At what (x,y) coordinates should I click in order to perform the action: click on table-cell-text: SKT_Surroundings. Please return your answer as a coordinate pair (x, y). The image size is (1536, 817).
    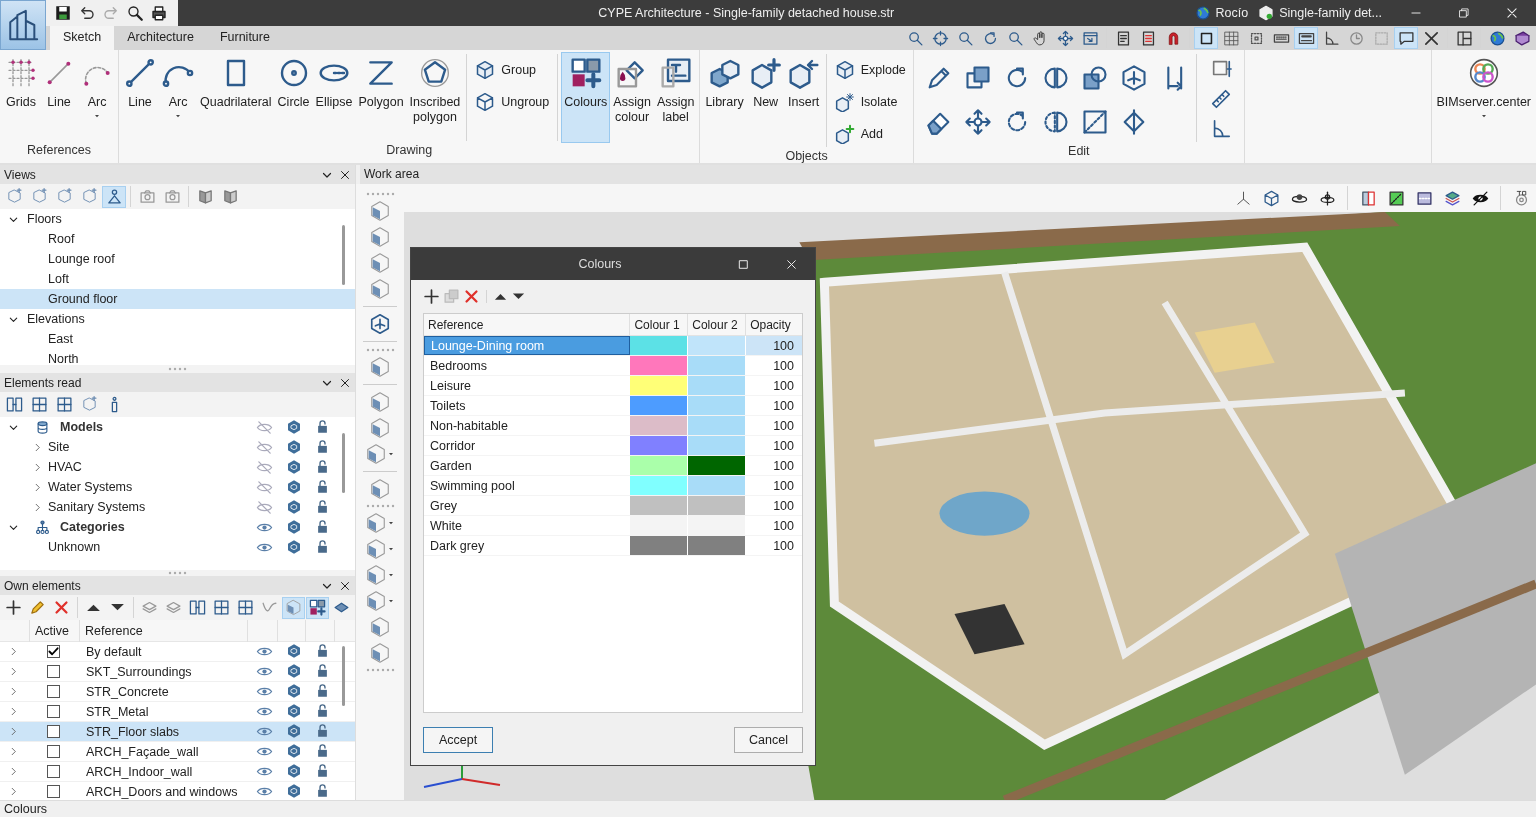
    Looking at the image, I should click on (139, 671).